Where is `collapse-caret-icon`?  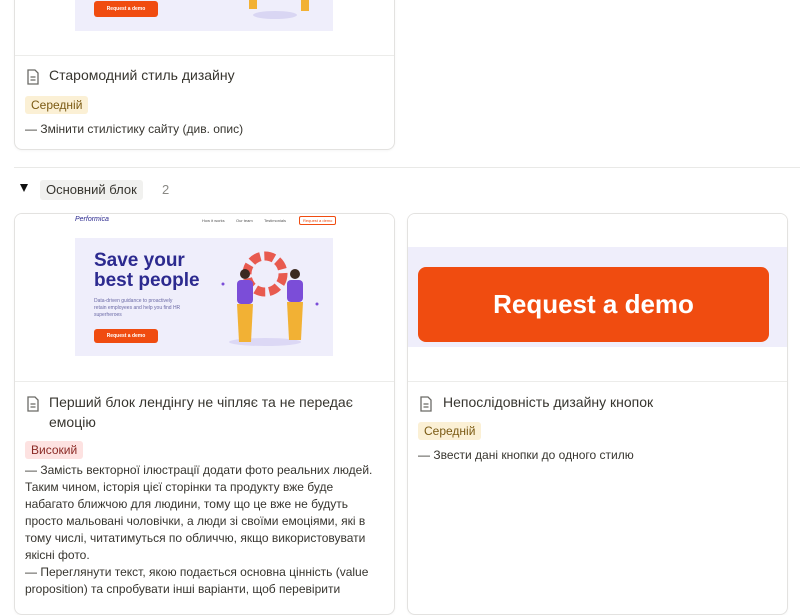
collapse-caret-icon is located at coordinates (24, 188).